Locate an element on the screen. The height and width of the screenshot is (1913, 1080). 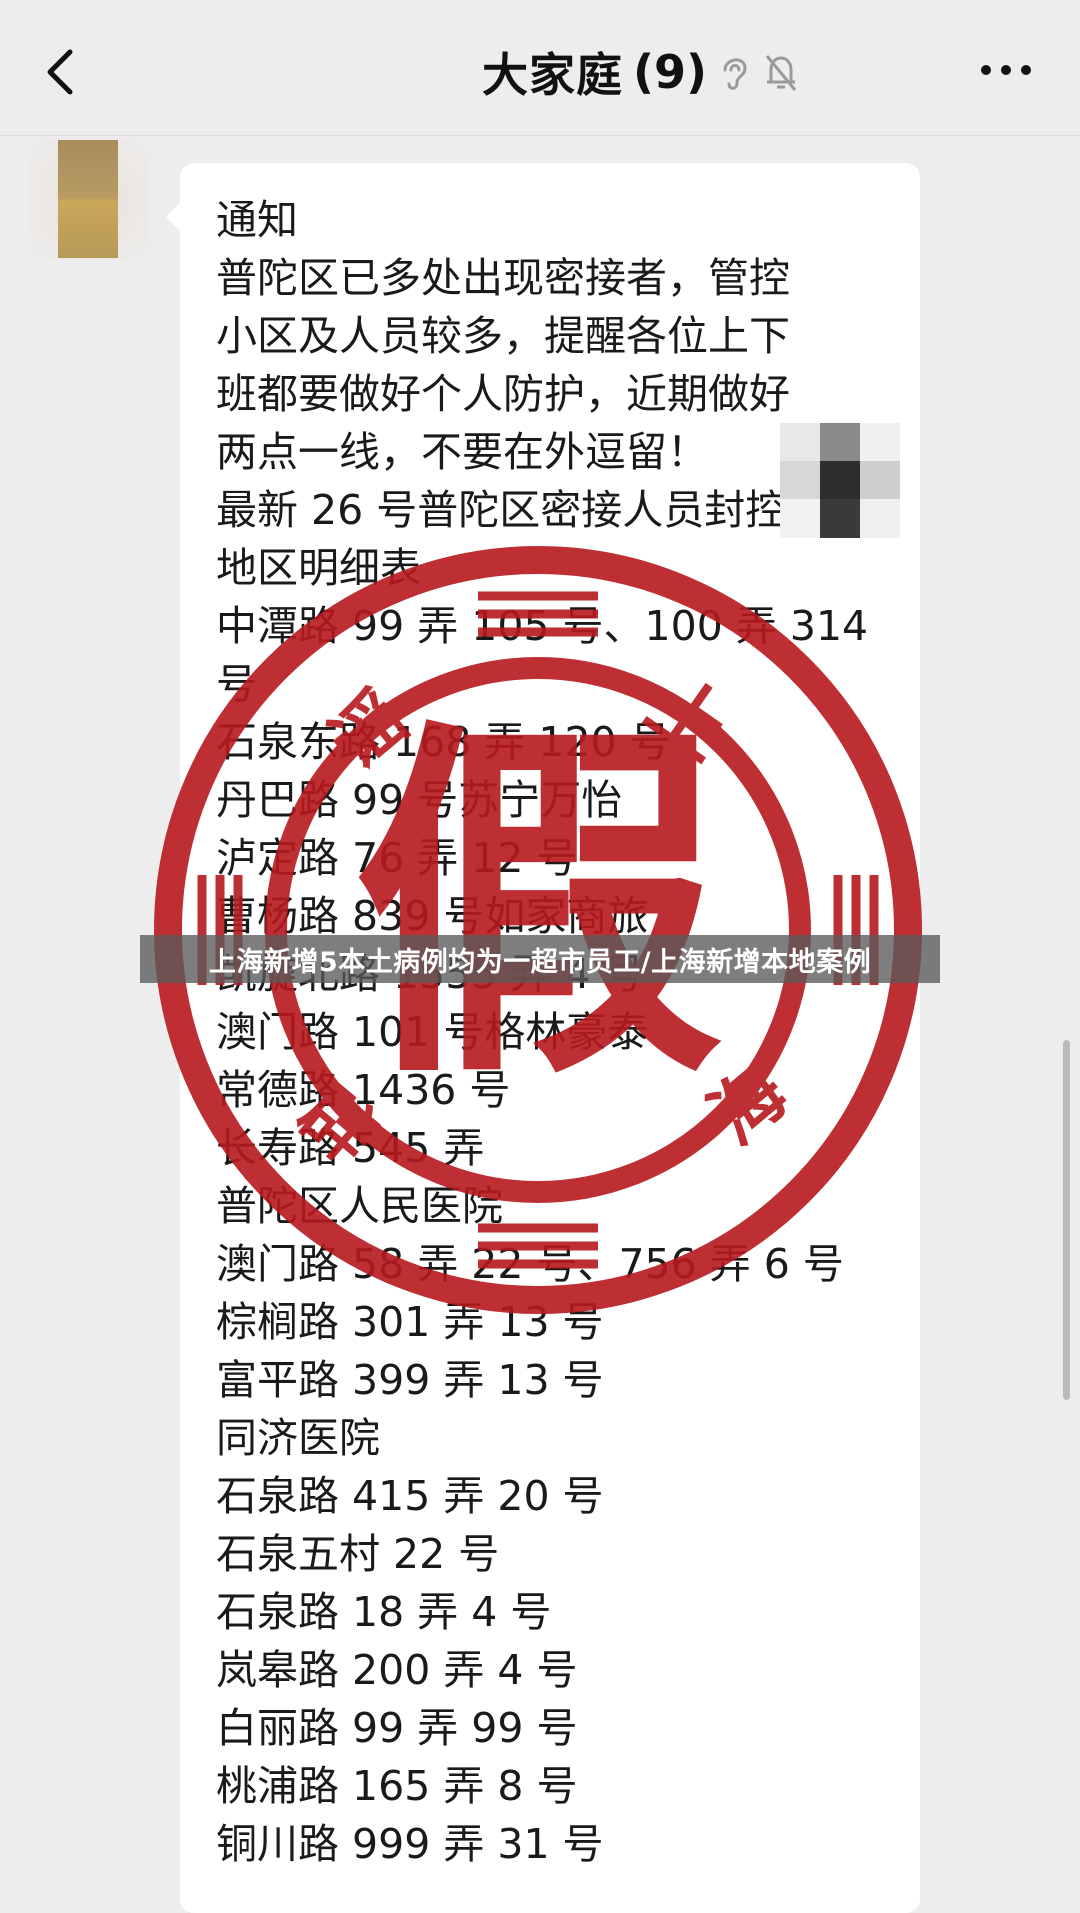
chat-name: 大家庭 is located at coordinates (552, 75).